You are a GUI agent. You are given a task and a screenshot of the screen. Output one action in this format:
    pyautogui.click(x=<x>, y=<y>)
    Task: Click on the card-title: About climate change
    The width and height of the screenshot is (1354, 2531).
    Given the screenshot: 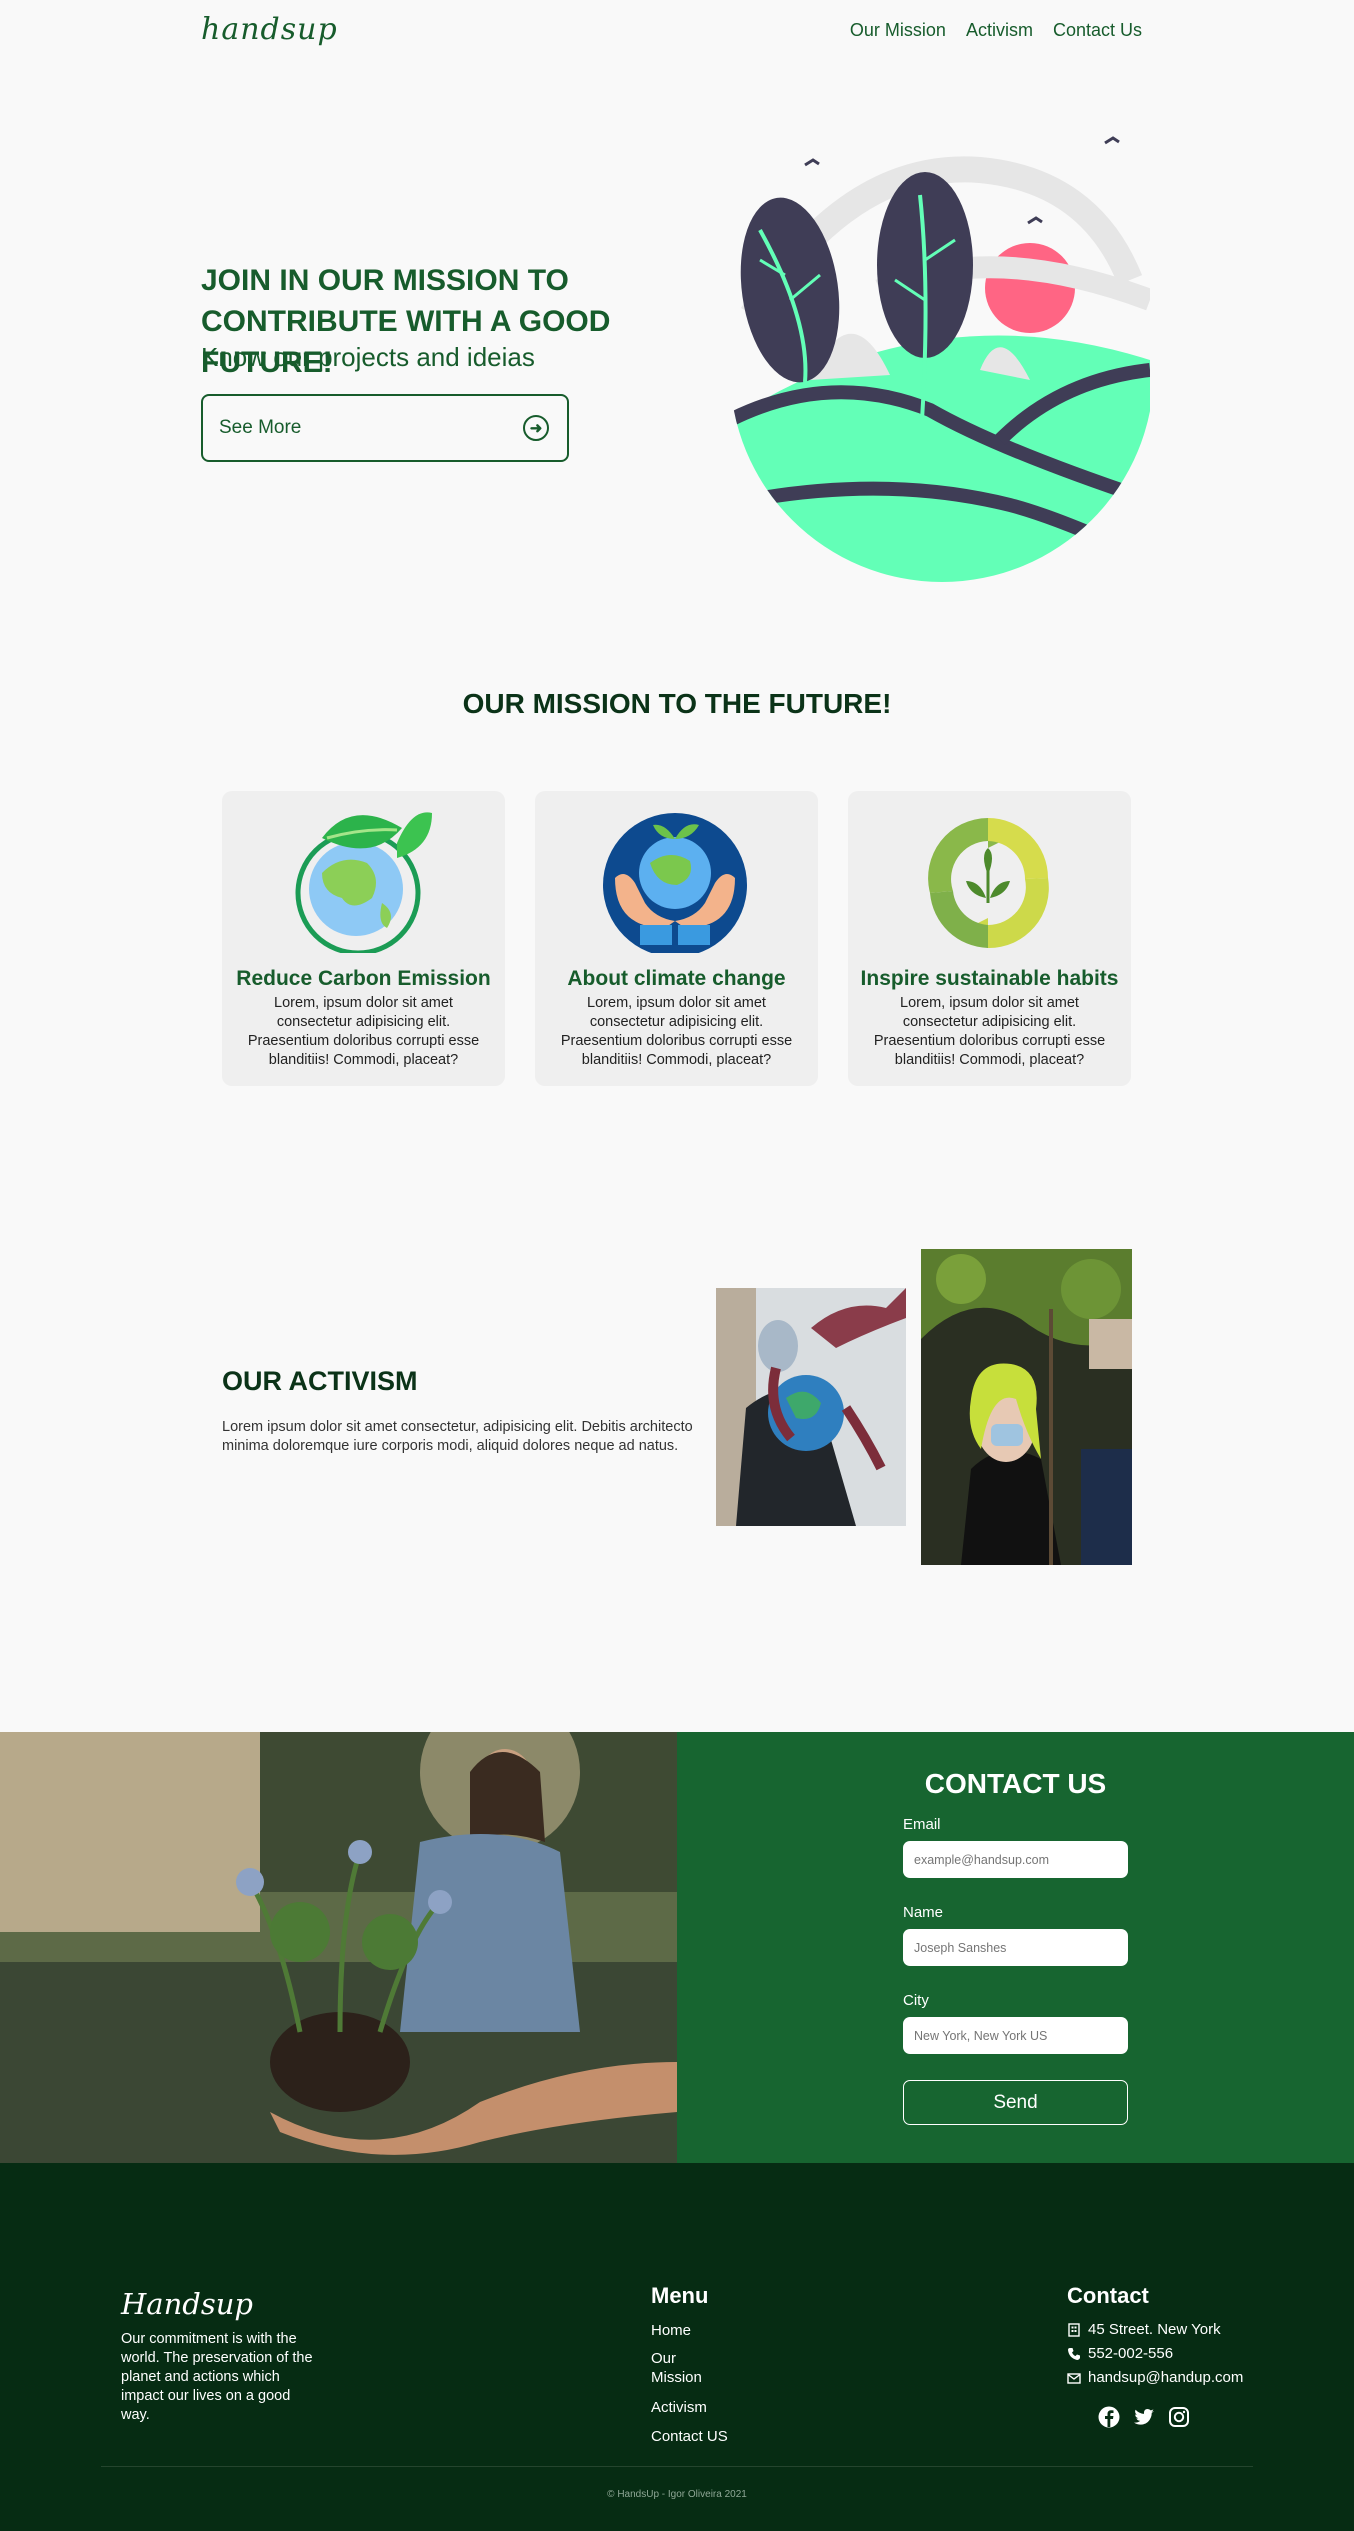 What is the action you would take?
    pyautogui.click(x=676, y=978)
    